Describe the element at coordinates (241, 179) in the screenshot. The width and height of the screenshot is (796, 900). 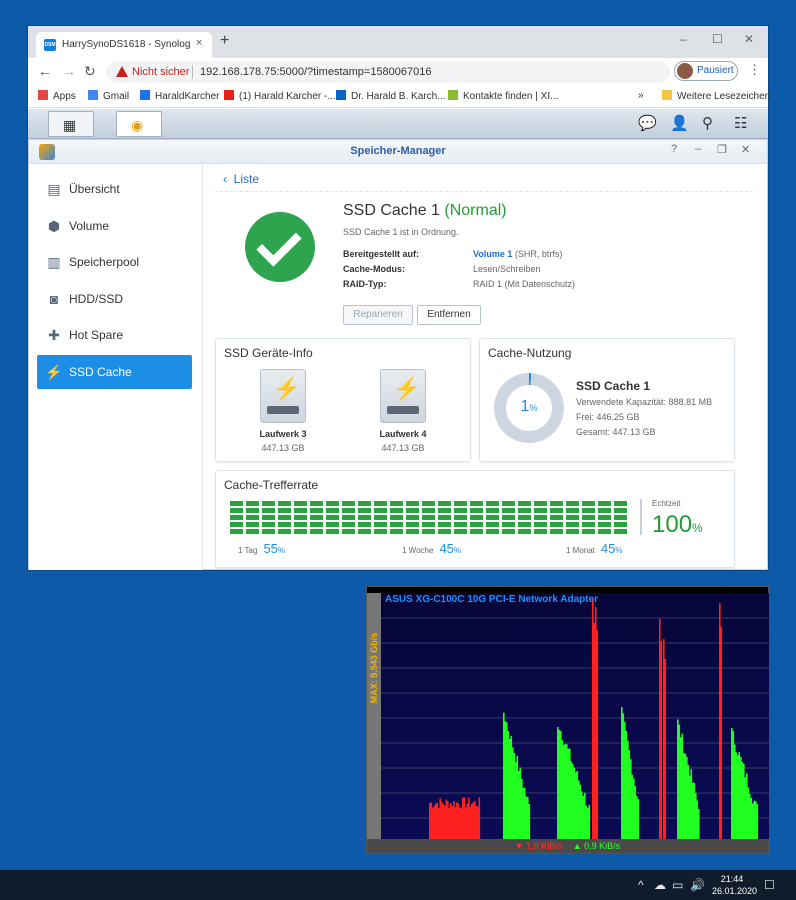
I see `back-to-list-link: ‹ Liste` at that location.